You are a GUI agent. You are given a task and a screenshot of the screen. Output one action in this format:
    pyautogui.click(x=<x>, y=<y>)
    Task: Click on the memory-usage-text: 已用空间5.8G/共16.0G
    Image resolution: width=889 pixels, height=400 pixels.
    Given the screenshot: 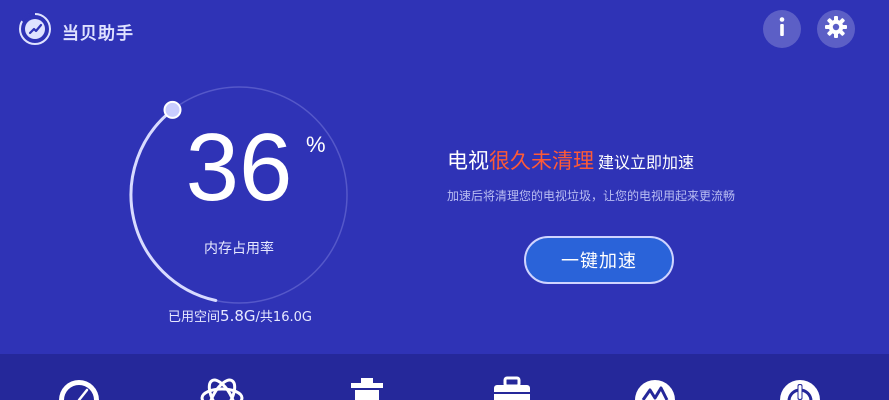 What is the action you would take?
    pyautogui.click(x=240, y=315)
    